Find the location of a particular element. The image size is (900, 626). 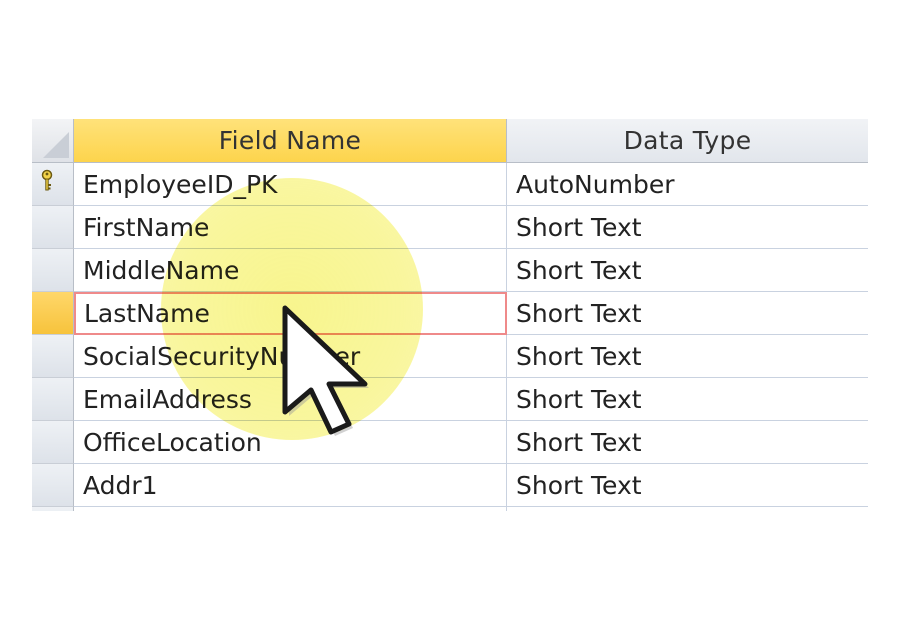

table-row: OfficeLocation Short Text is located at coordinates (471, 442).